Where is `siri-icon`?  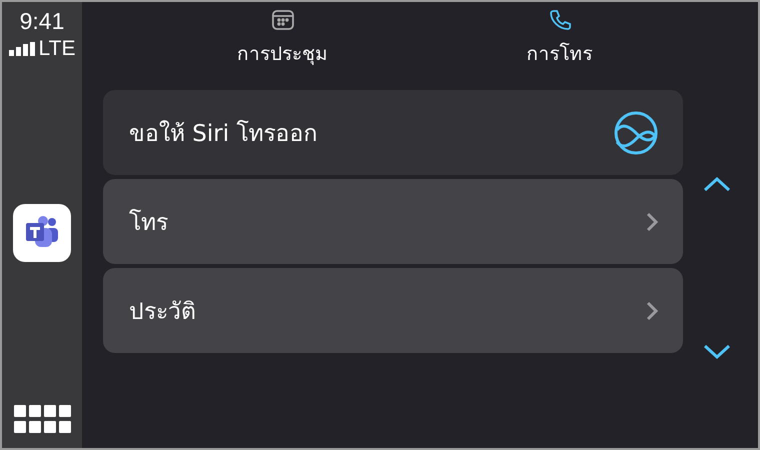
siri-icon is located at coordinates (636, 133).